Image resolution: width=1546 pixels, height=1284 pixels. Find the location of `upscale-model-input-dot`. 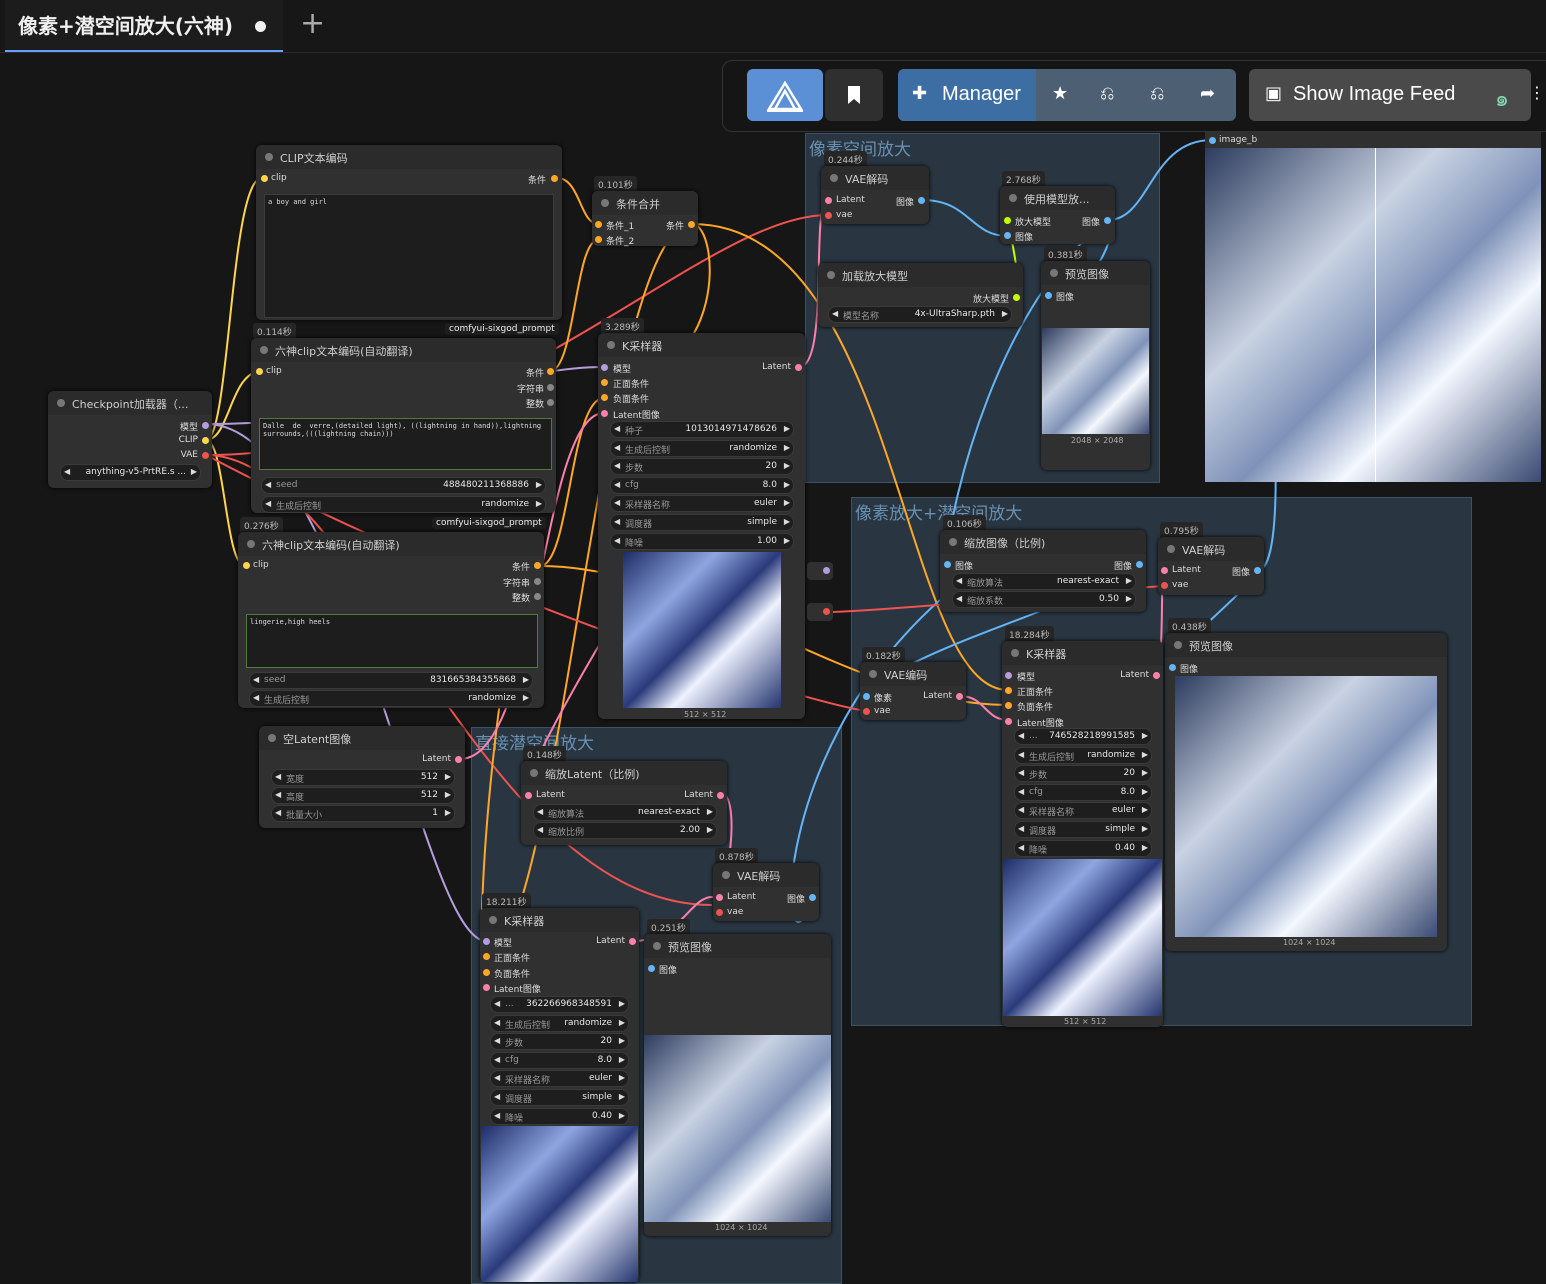

upscale-model-input-dot is located at coordinates (1007, 220).